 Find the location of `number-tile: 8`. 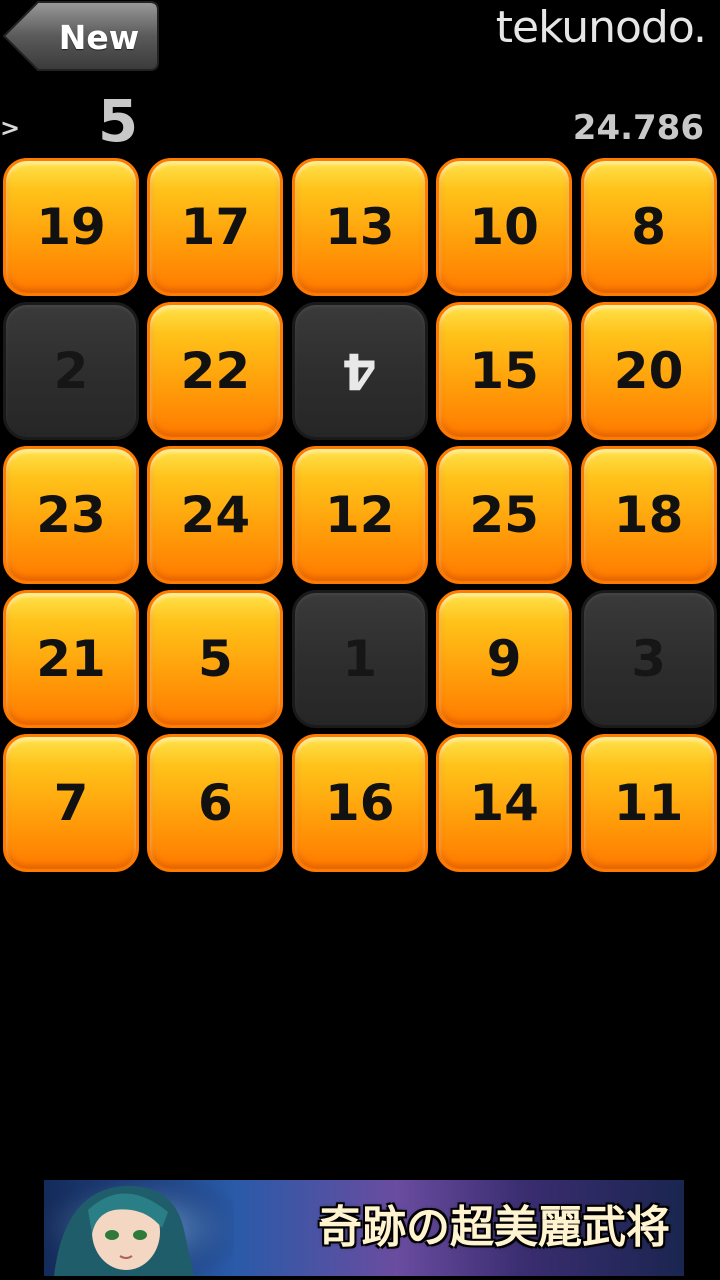

number-tile: 8 is located at coordinates (648, 227).